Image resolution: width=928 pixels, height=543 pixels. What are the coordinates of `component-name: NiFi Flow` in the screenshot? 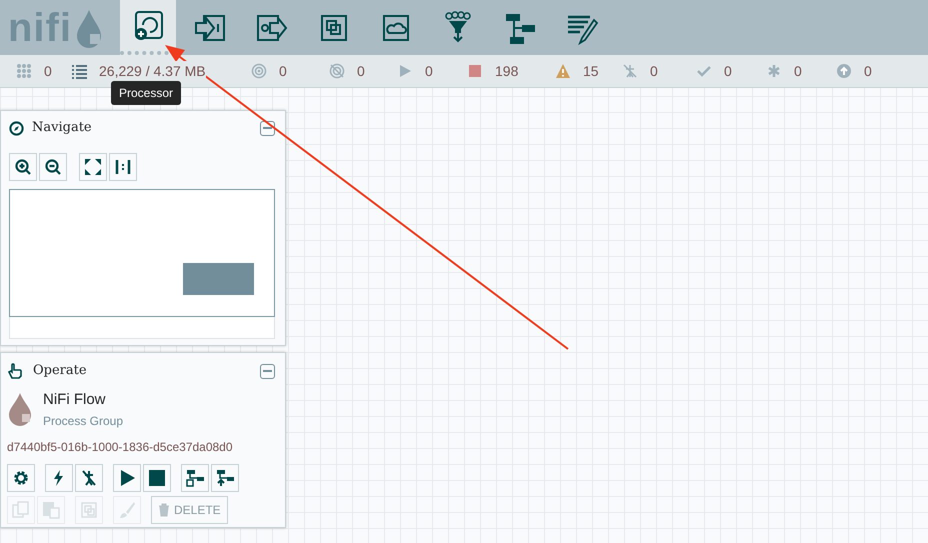 It's located at (74, 400).